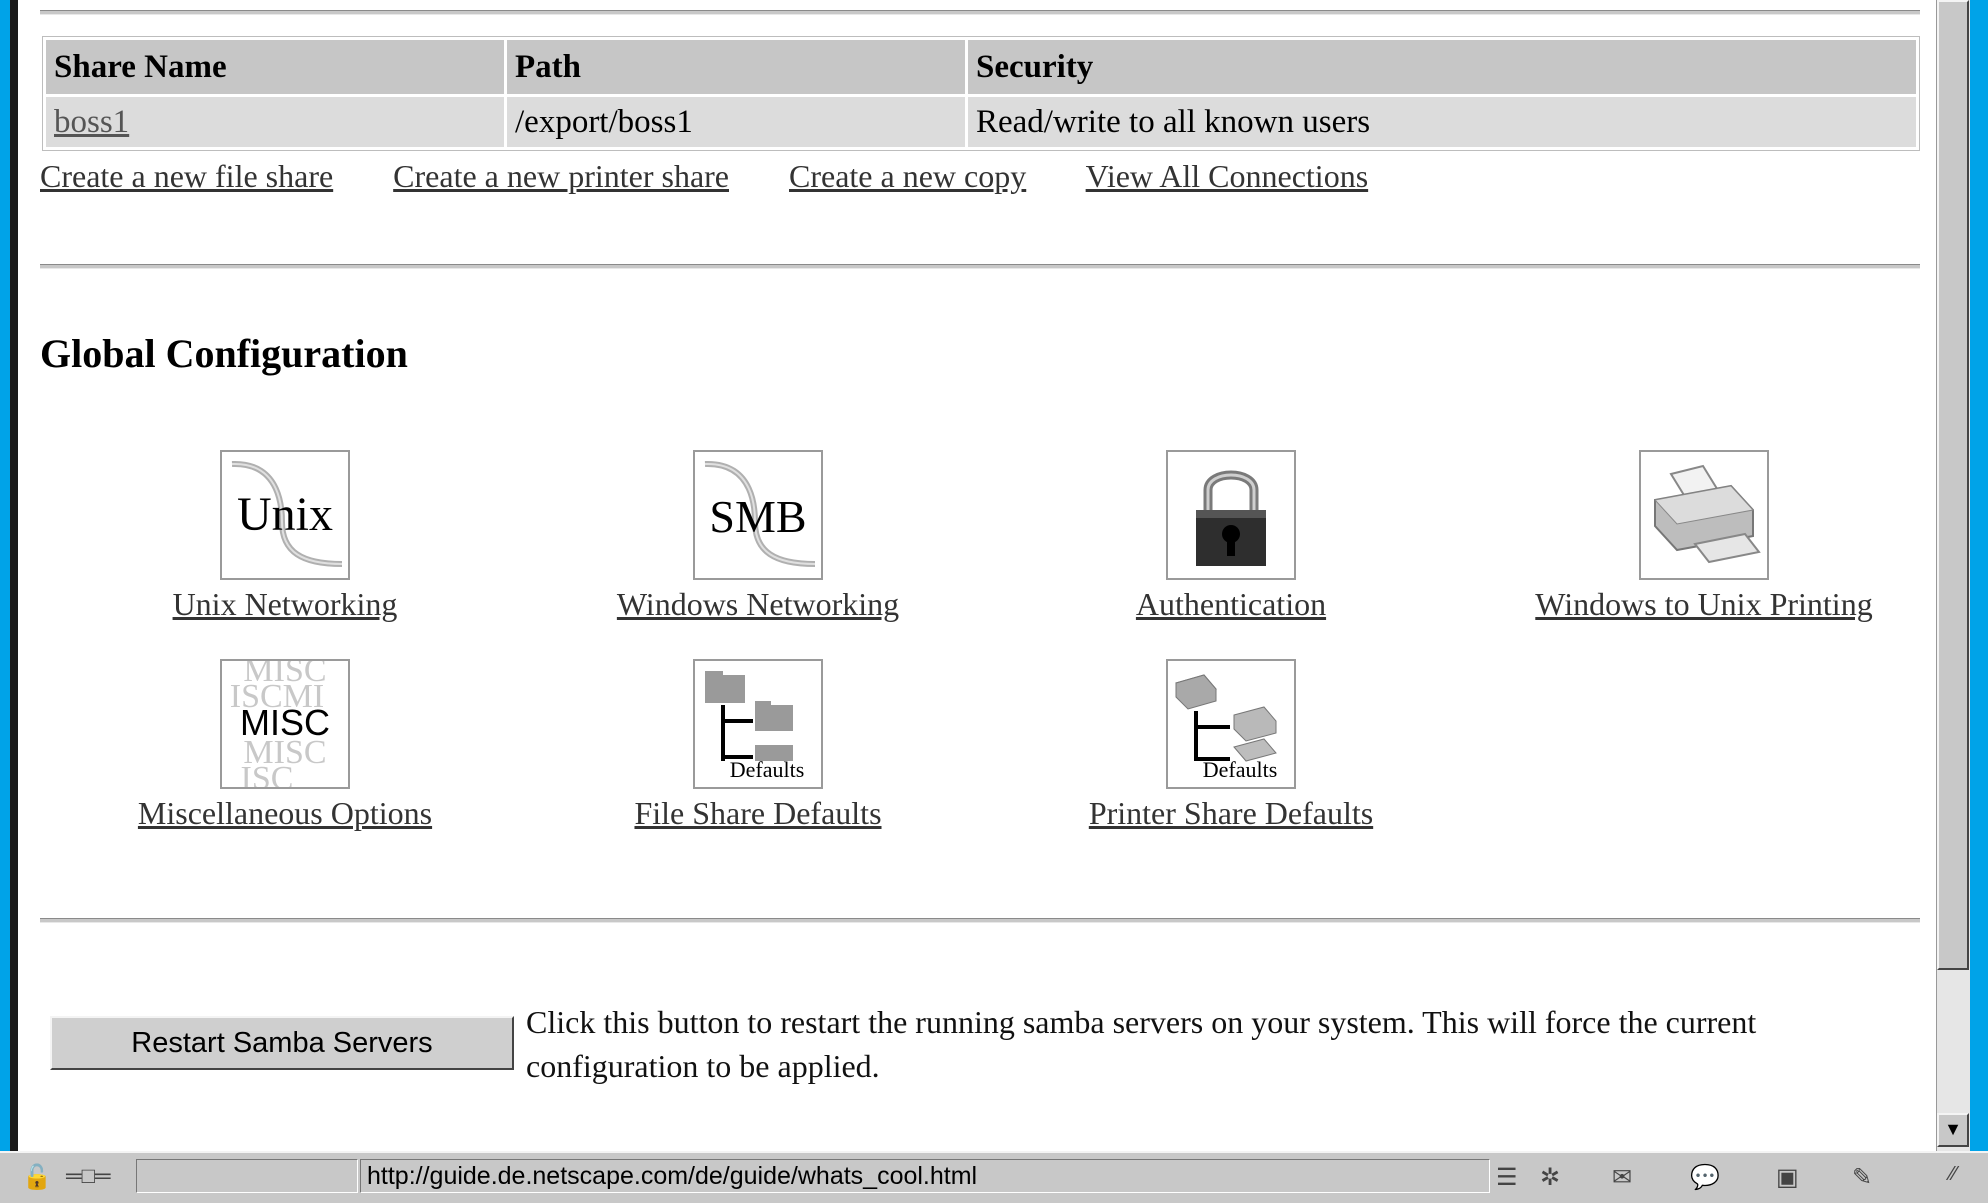 The height and width of the screenshot is (1203, 1988). What do you see at coordinates (1231, 515) in the screenshot?
I see `padlock-icon` at bounding box center [1231, 515].